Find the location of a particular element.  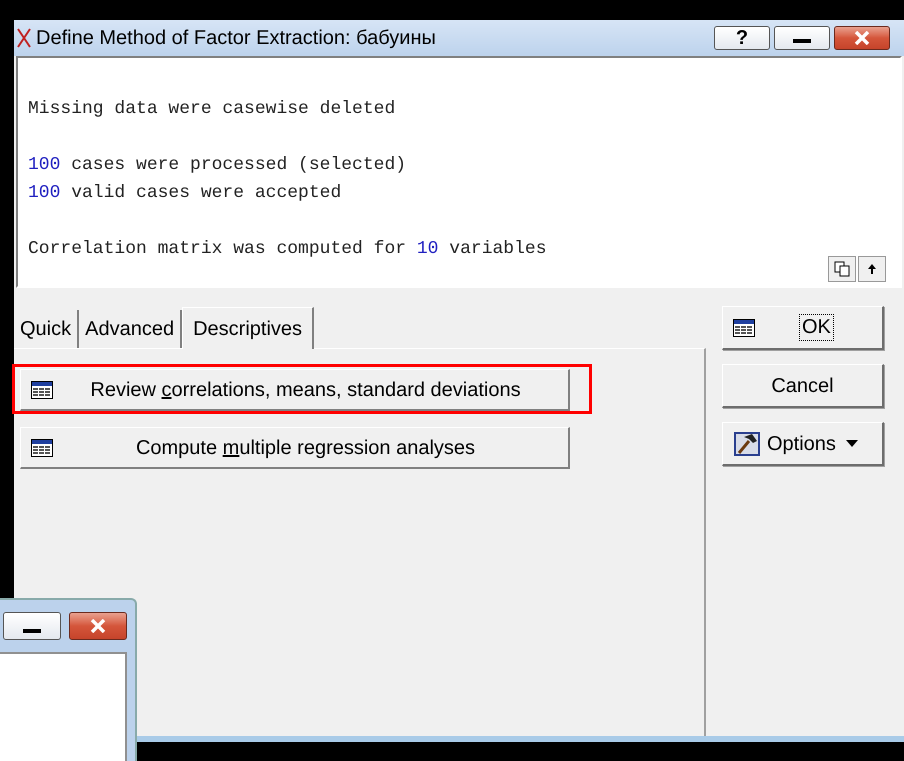

hammer-icon is located at coordinates (747, 443).